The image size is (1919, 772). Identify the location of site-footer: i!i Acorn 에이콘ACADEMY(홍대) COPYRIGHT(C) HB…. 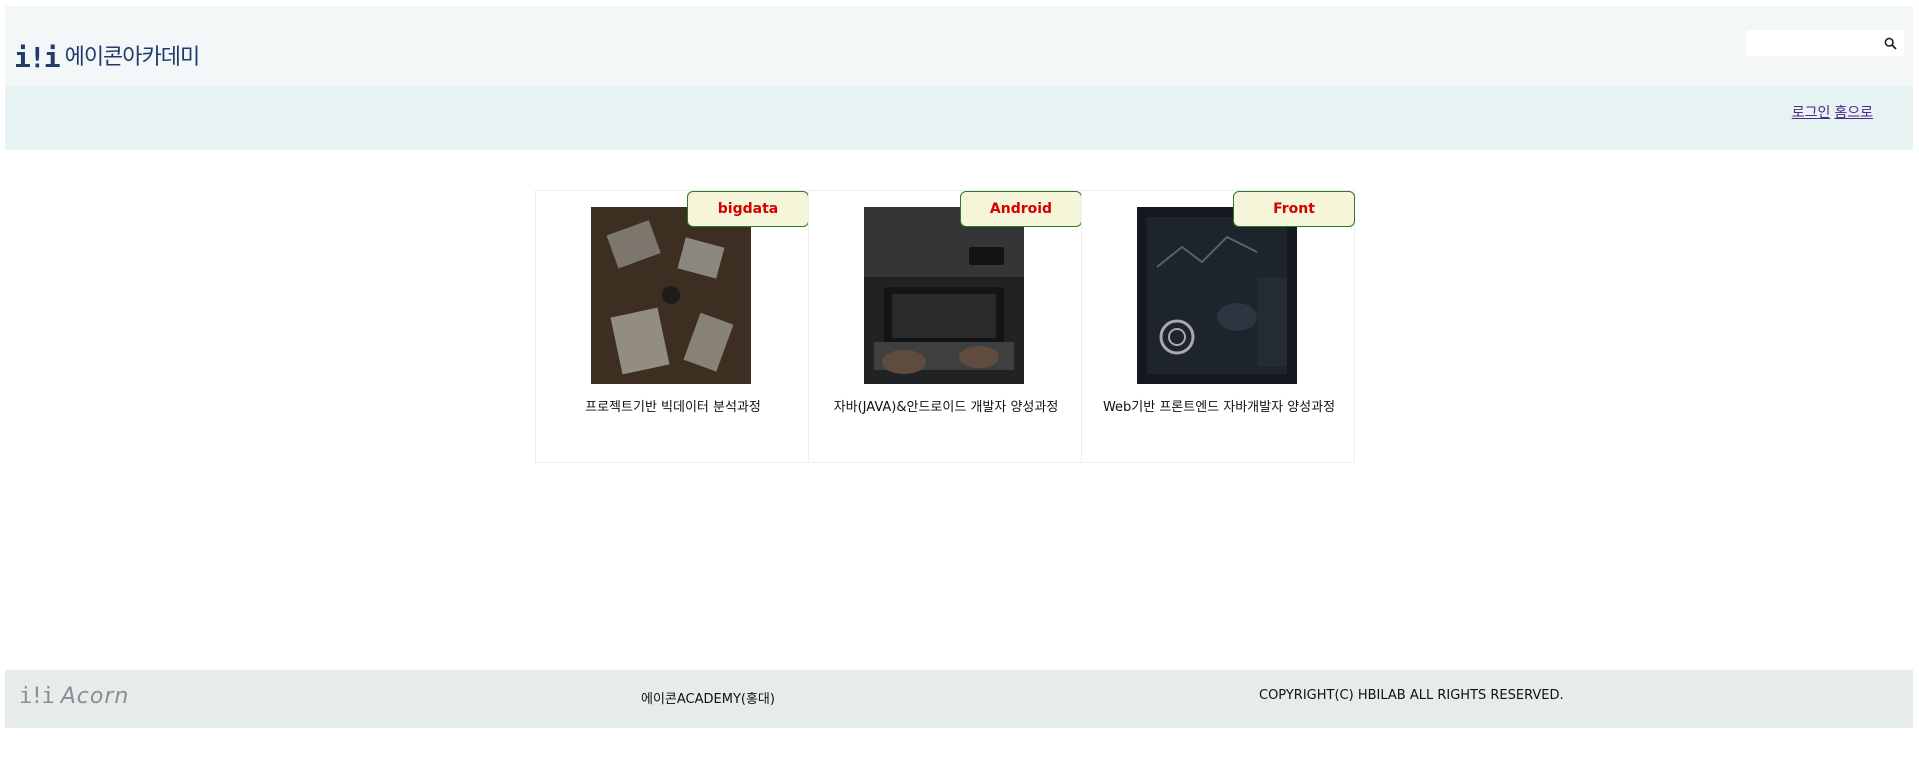
(959, 699).